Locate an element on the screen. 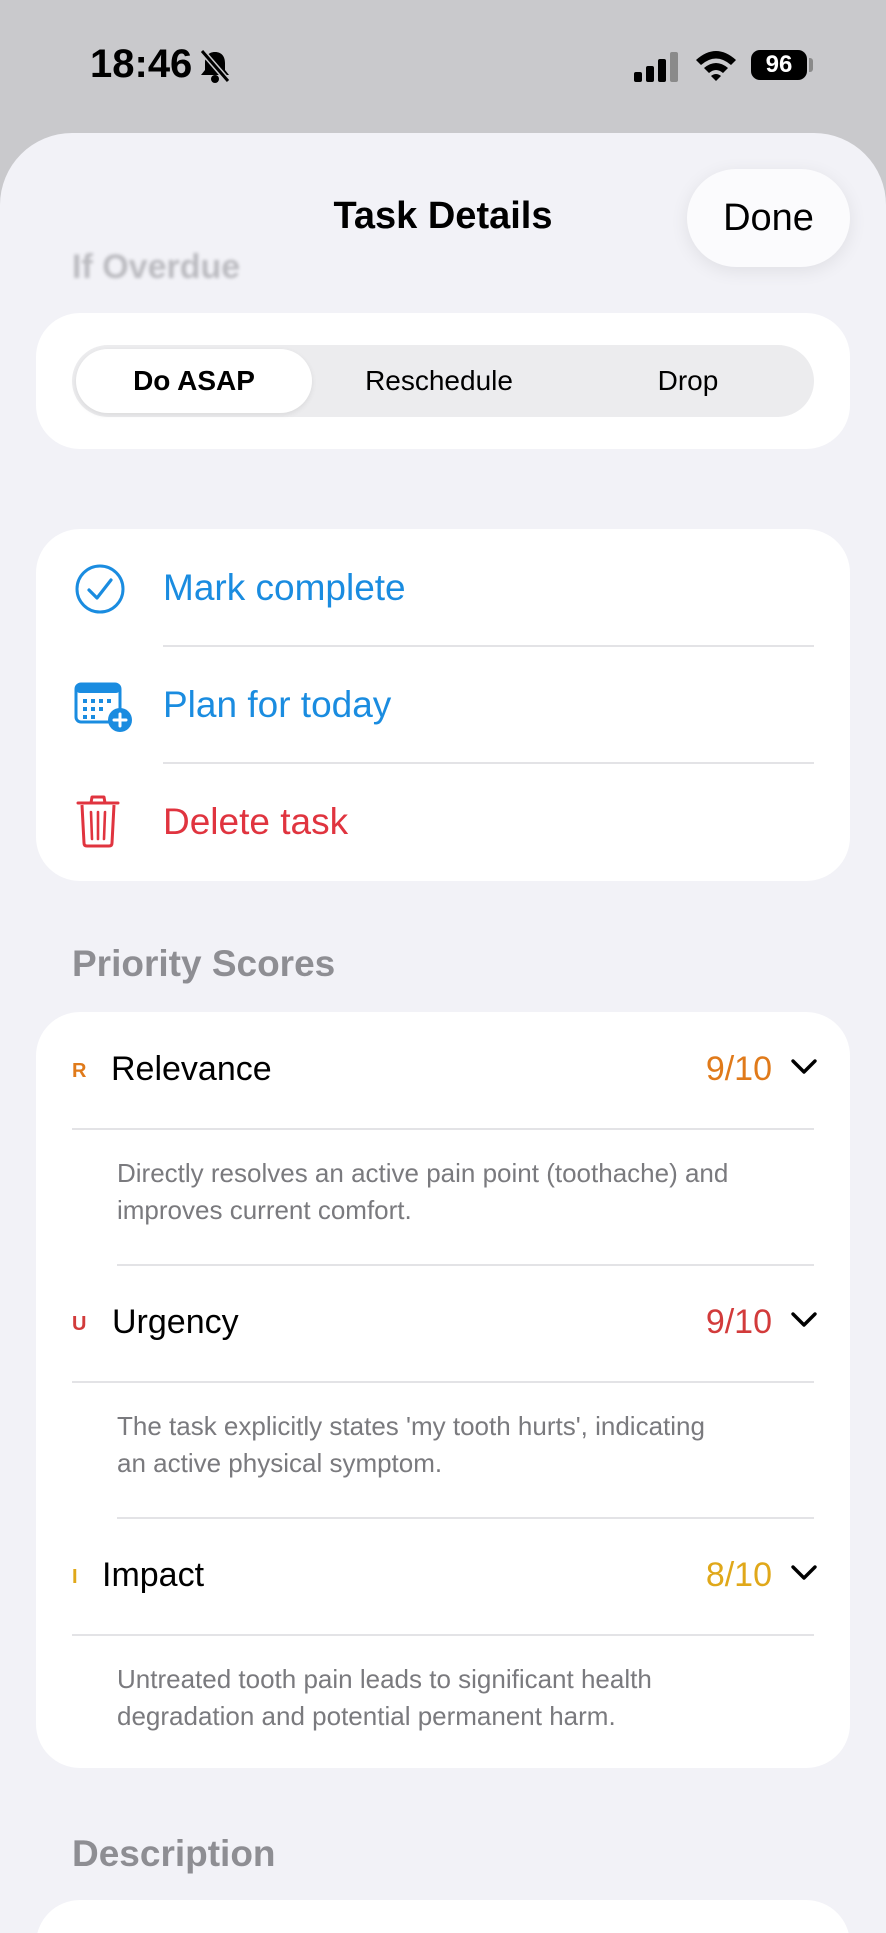 This screenshot has width=886, height=1933. segment-reschedule: Reschedule is located at coordinates (439, 381).